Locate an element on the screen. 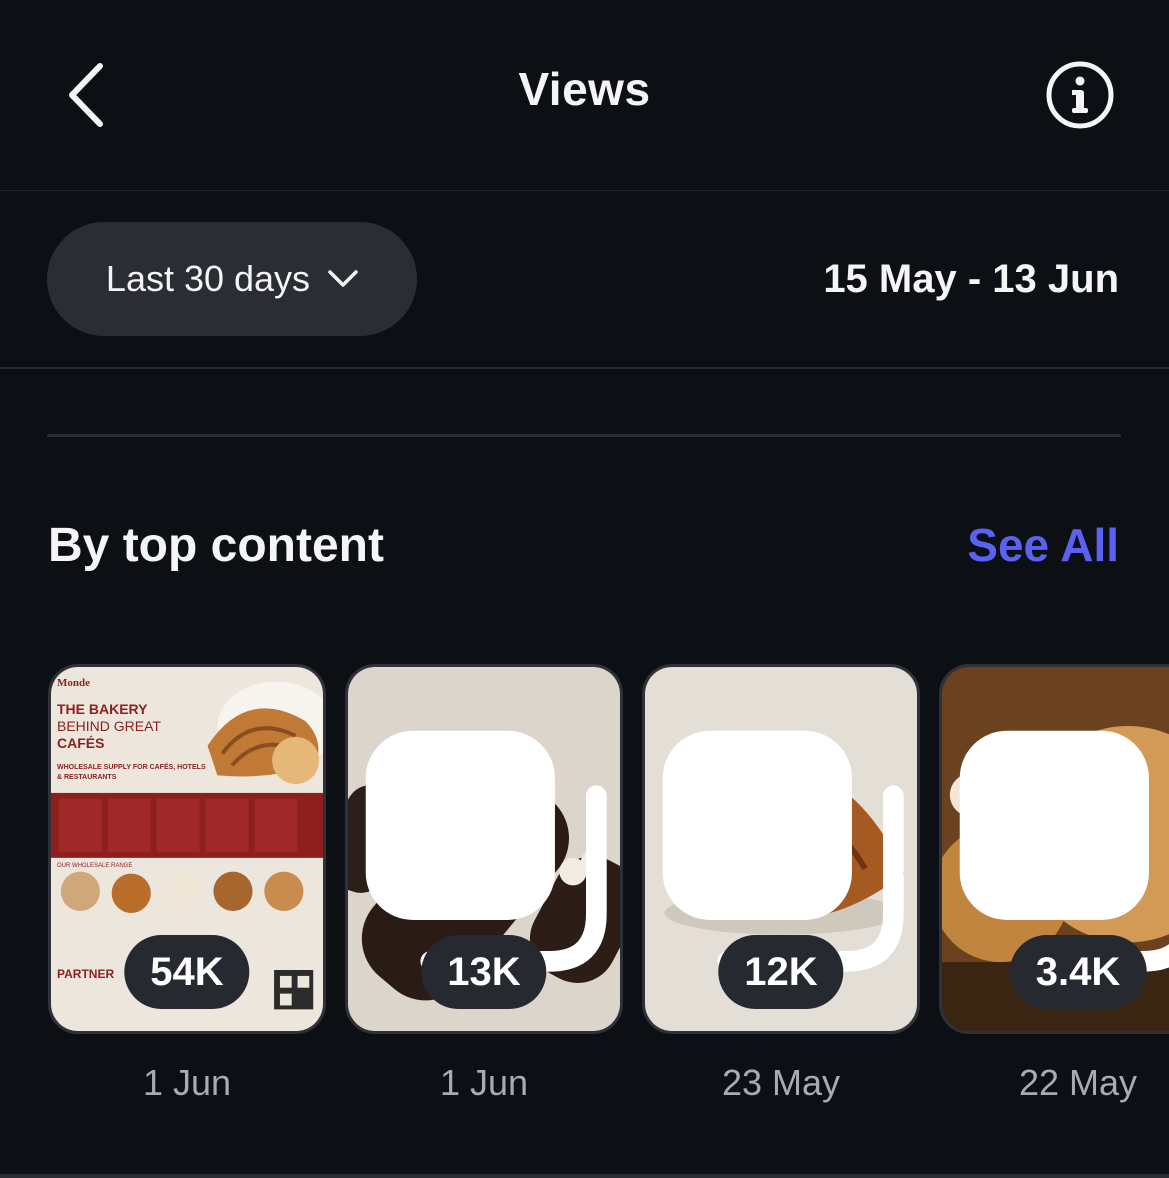  views-badge: 54K is located at coordinates (187, 972).